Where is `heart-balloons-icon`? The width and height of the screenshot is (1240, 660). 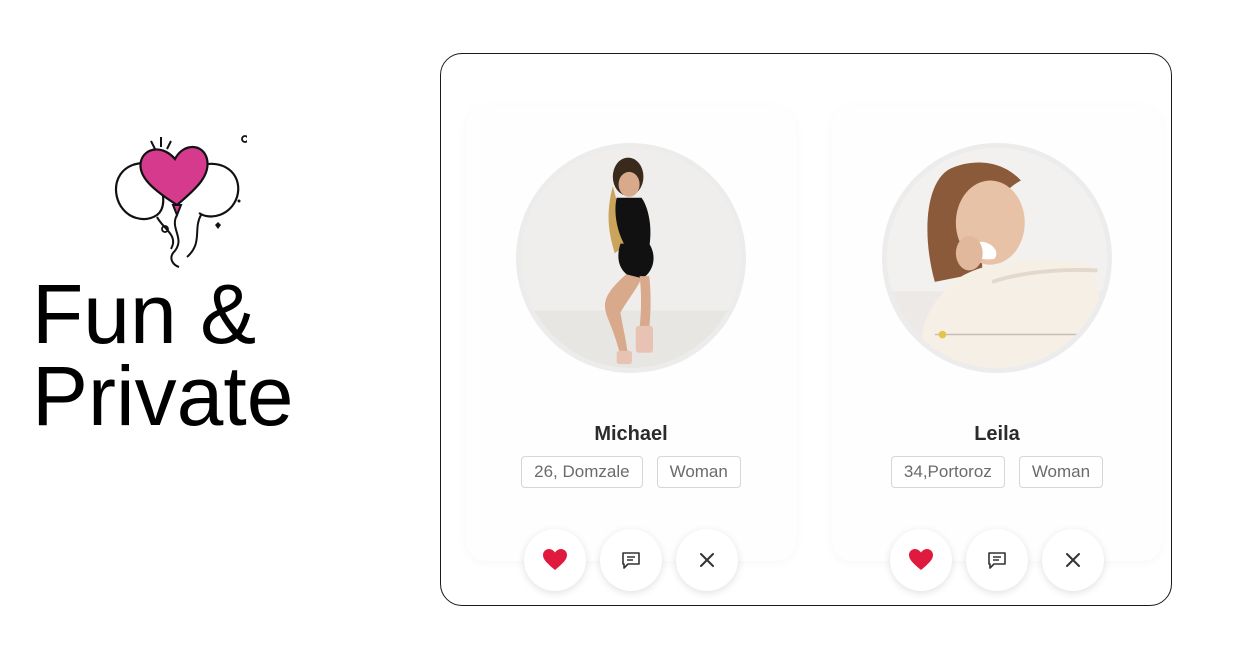
heart-balloons-icon is located at coordinates (180, 201).